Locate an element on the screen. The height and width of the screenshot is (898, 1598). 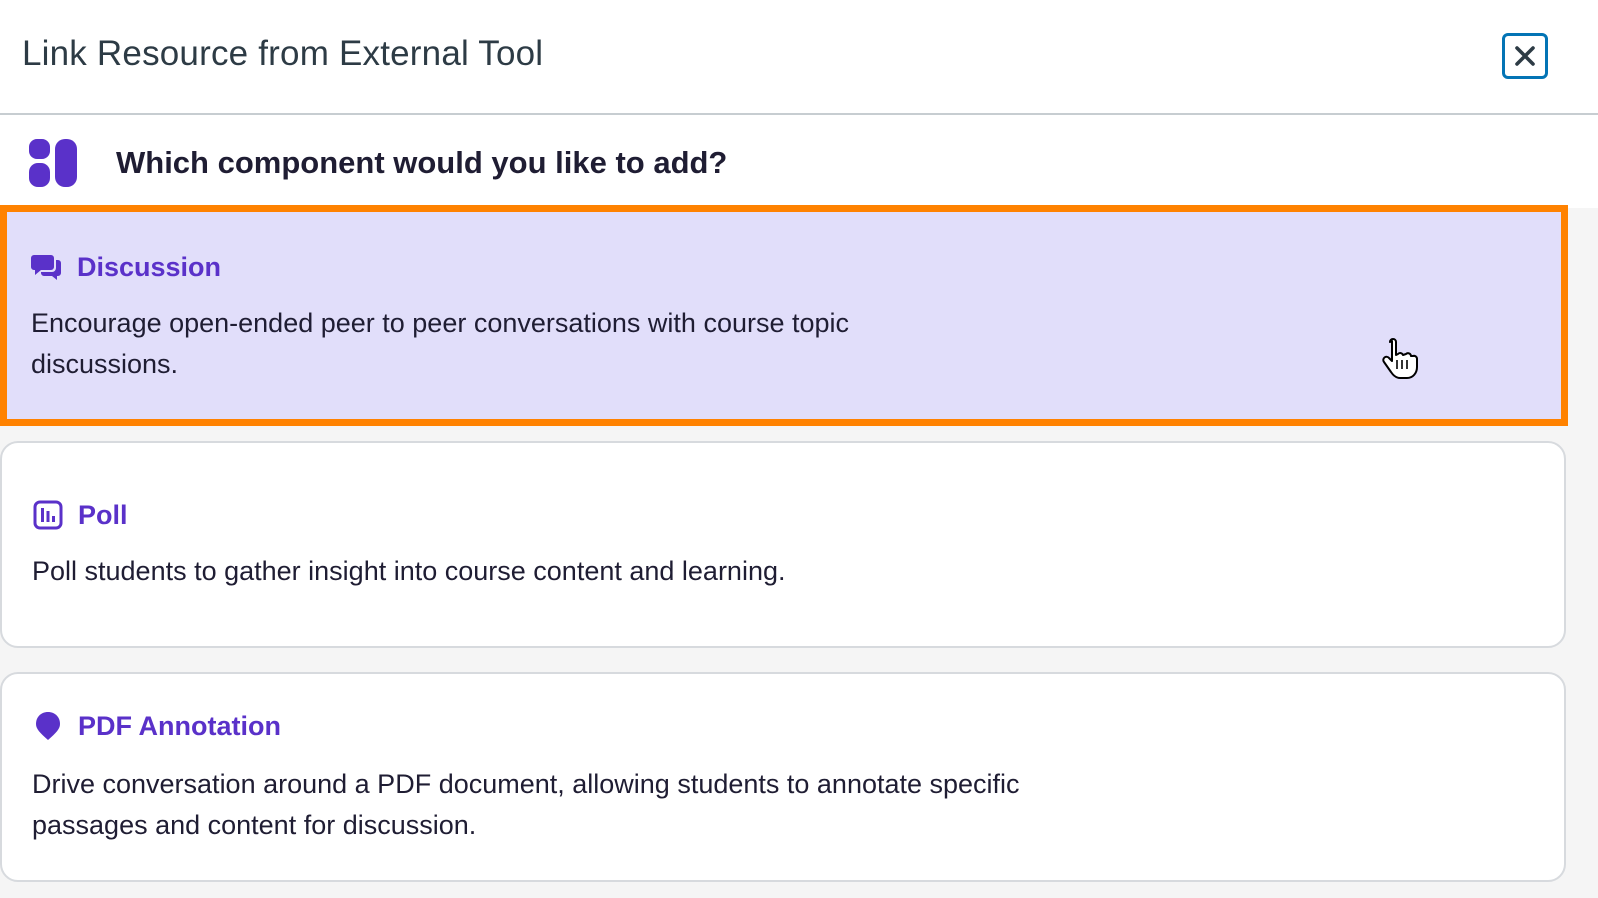
modal-header: Link Resource from External Tool is located at coordinates (799, 57).